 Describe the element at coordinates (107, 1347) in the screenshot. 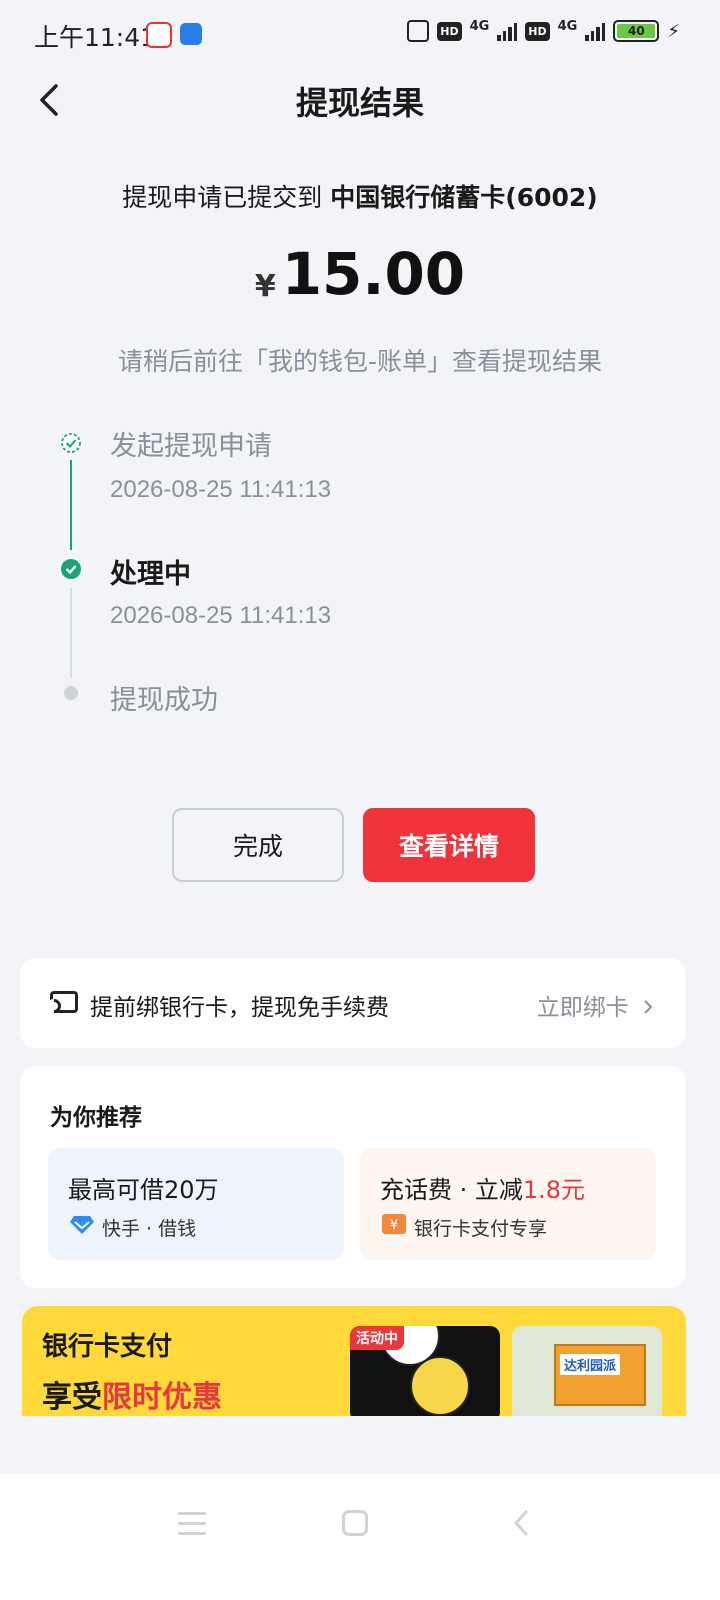

I see `banner-line1: 银行卡支付` at that location.